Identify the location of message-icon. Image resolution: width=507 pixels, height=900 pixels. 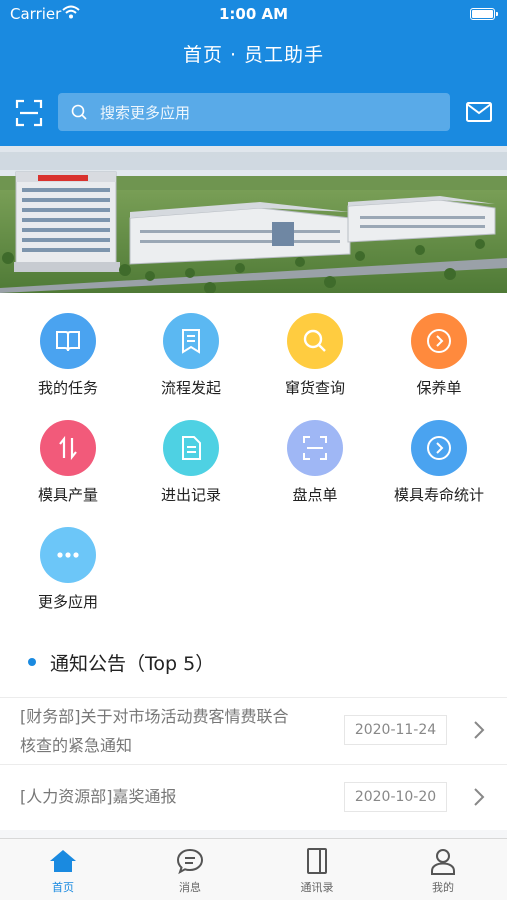
(190, 861).